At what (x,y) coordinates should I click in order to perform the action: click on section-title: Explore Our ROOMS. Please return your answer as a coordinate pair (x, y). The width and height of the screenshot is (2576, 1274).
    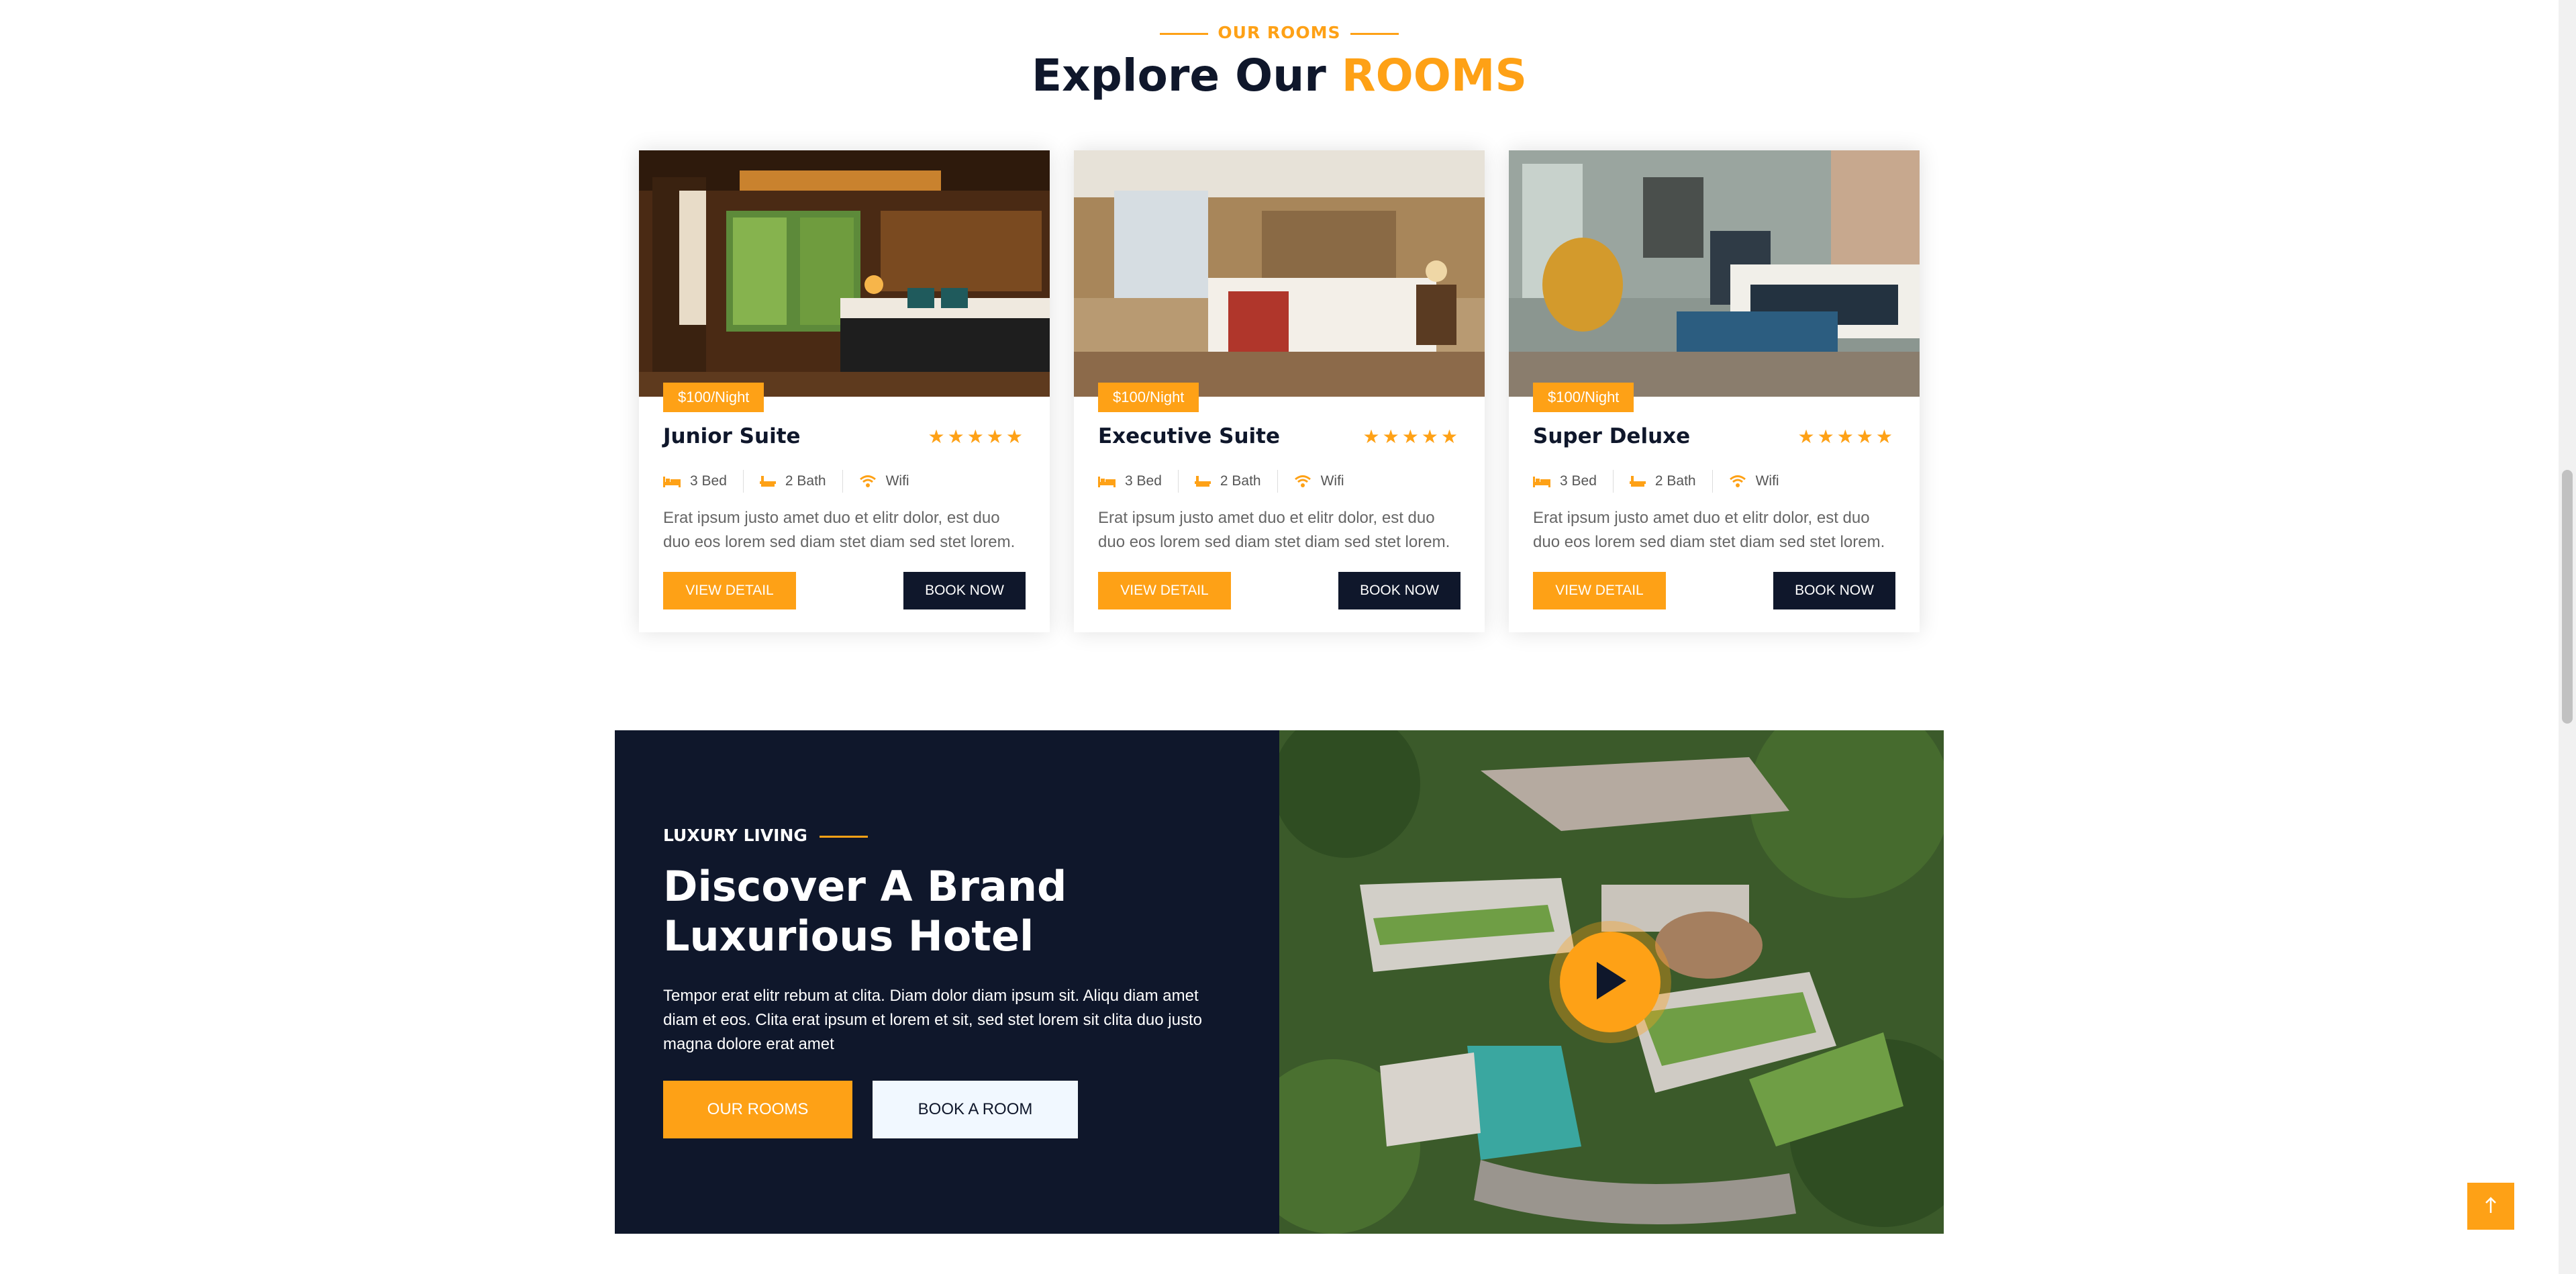
    Looking at the image, I should click on (1279, 75).